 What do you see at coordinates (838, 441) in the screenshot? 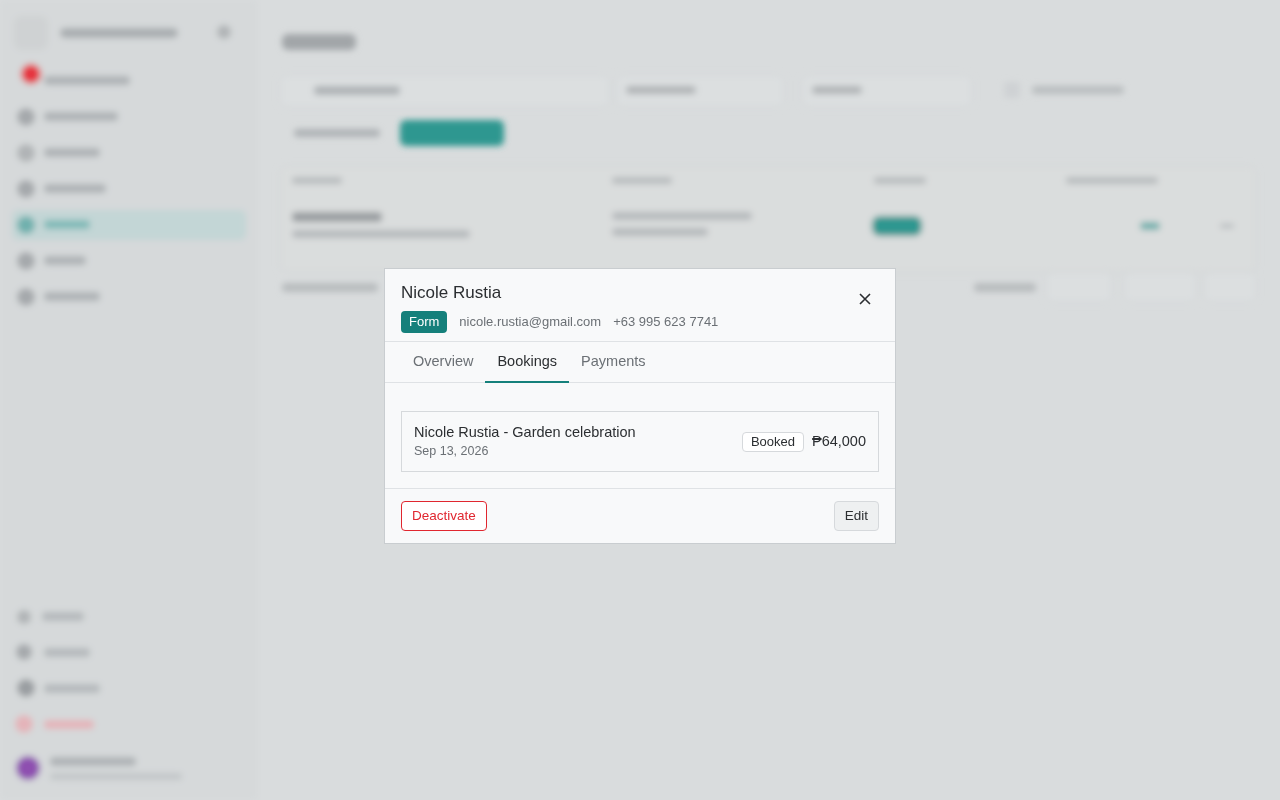
I see `amount-text: ₱64,000` at bounding box center [838, 441].